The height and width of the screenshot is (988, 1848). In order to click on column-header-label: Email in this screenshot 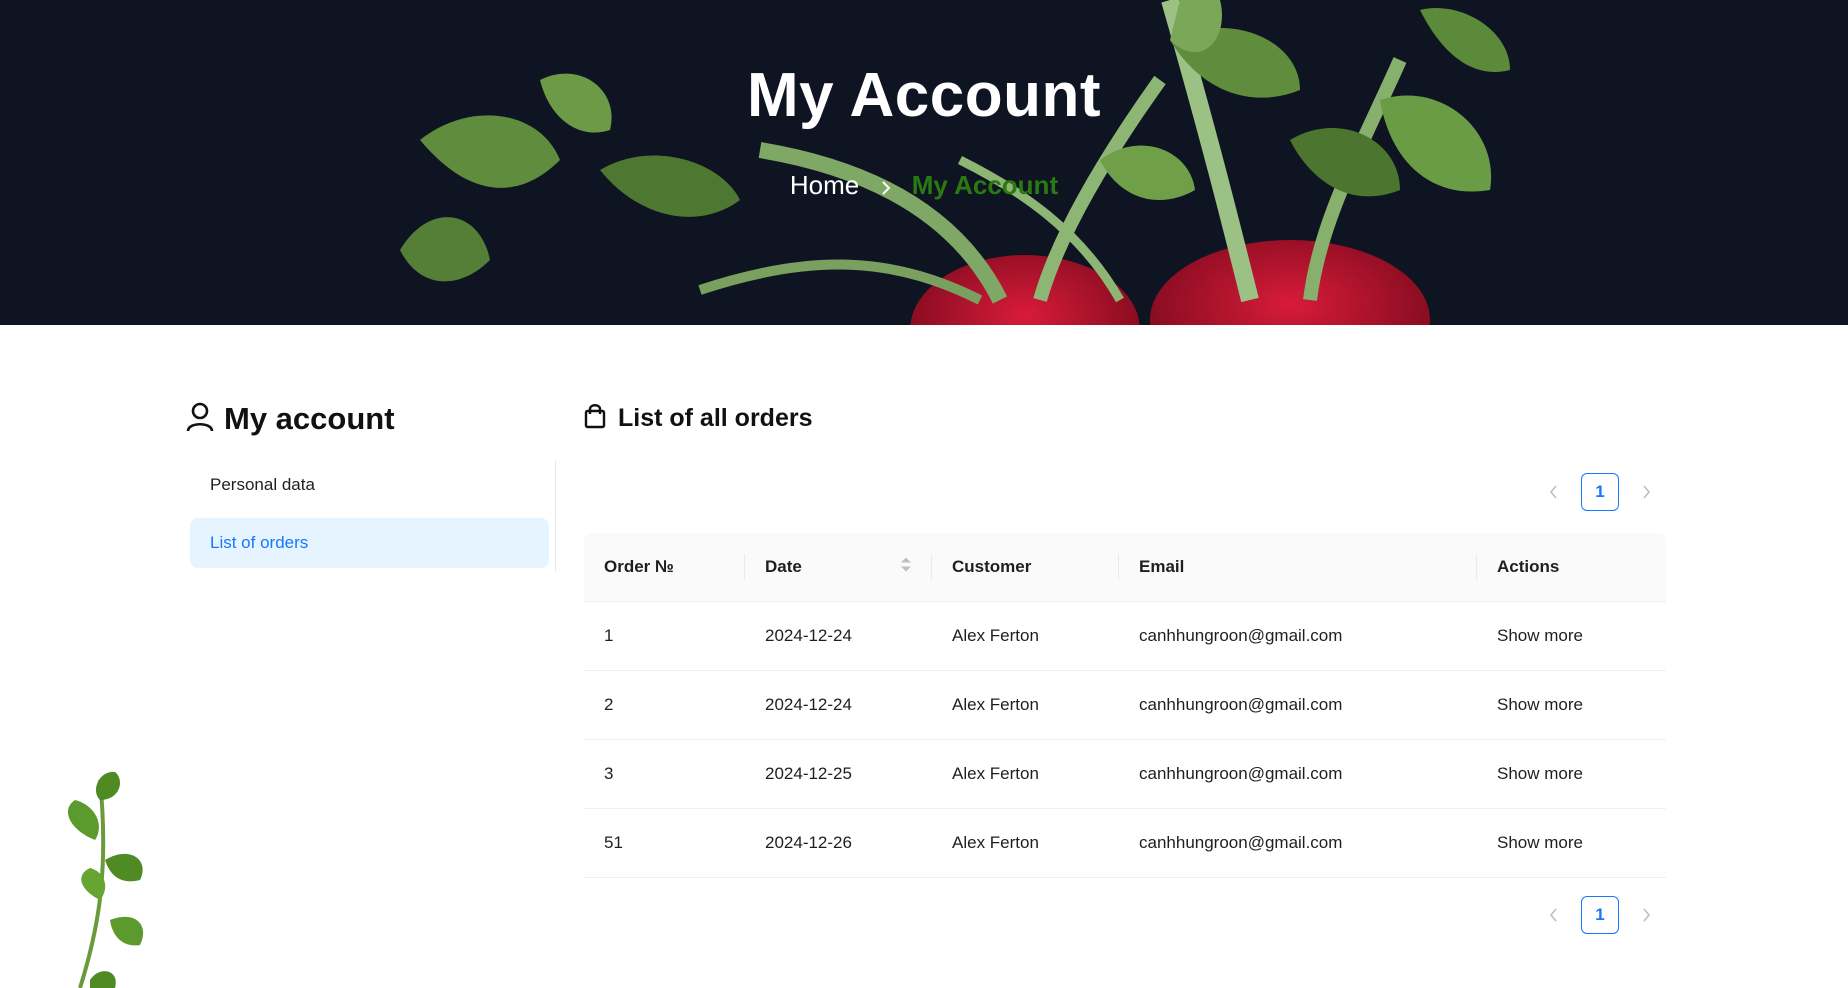, I will do `click(1162, 566)`.